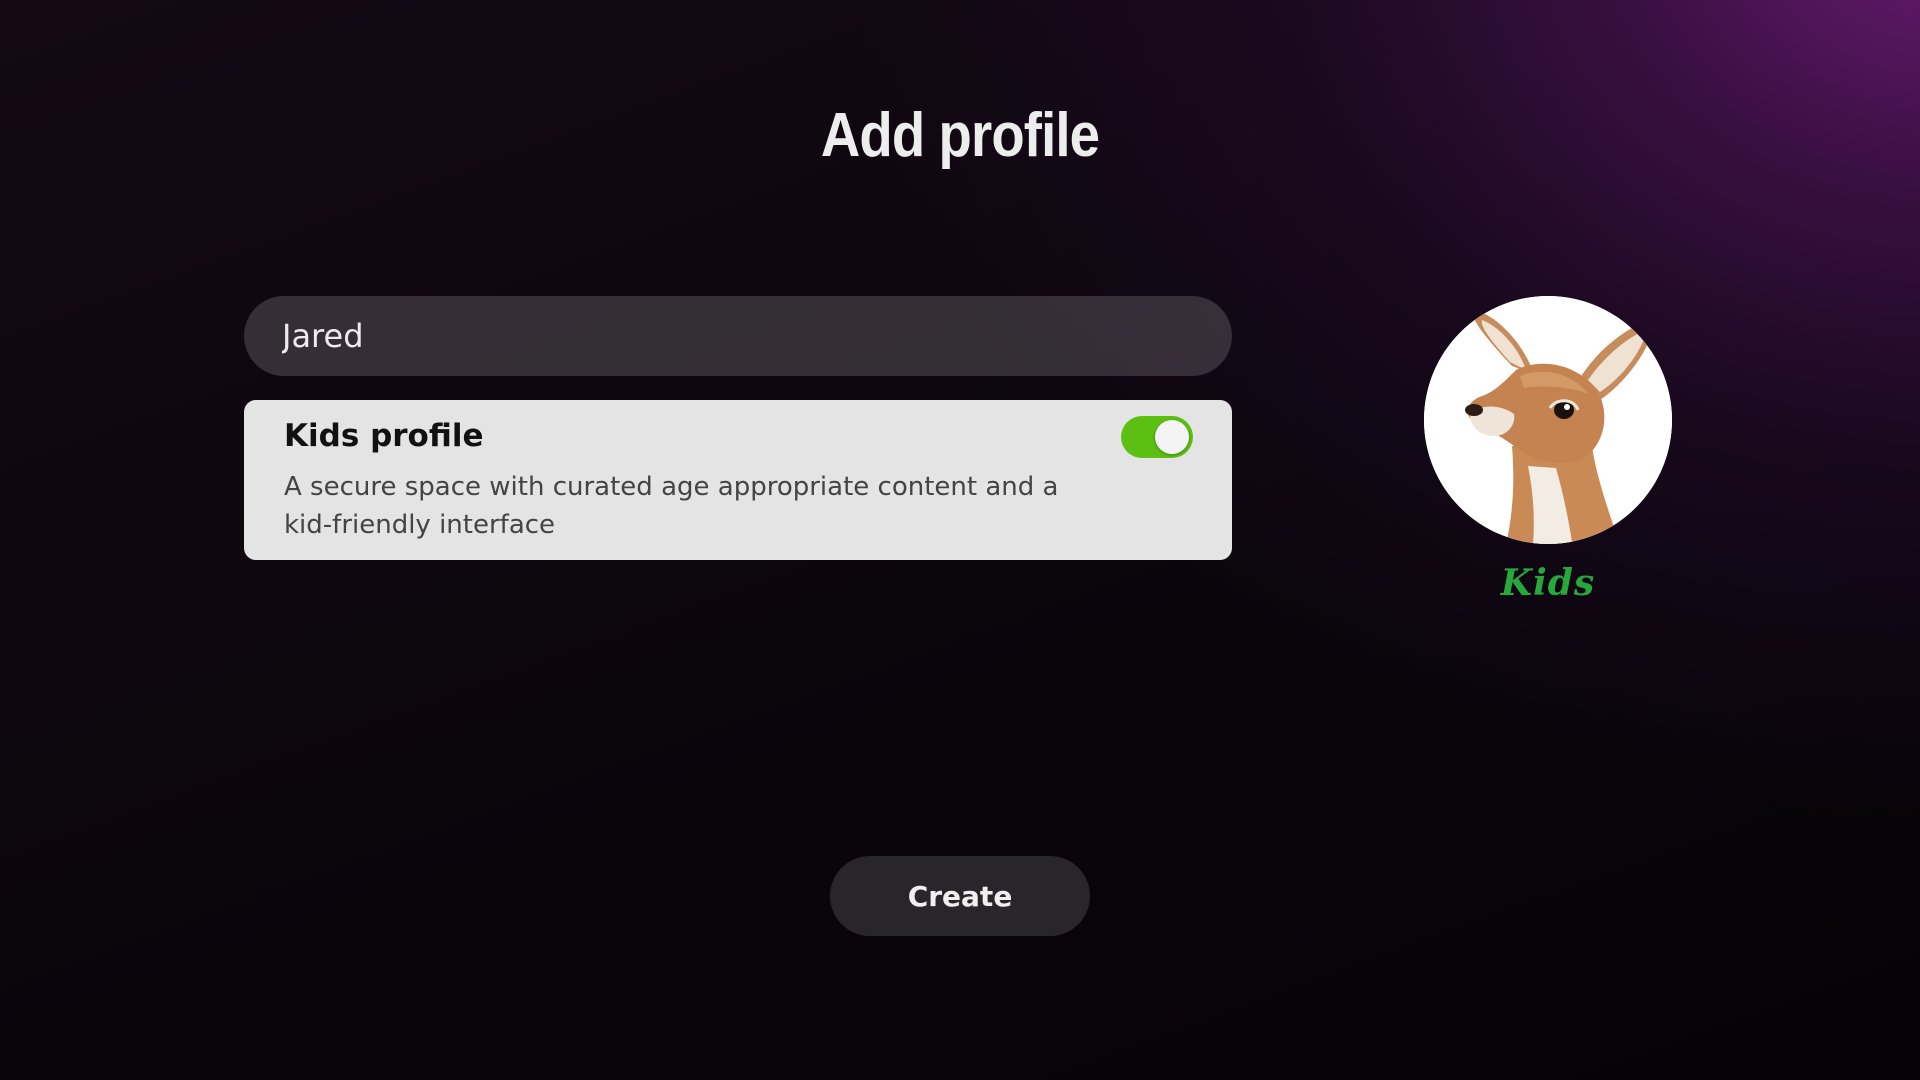 The image size is (1920, 1080). I want to click on avatar-label: Kids, so click(1548, 583).